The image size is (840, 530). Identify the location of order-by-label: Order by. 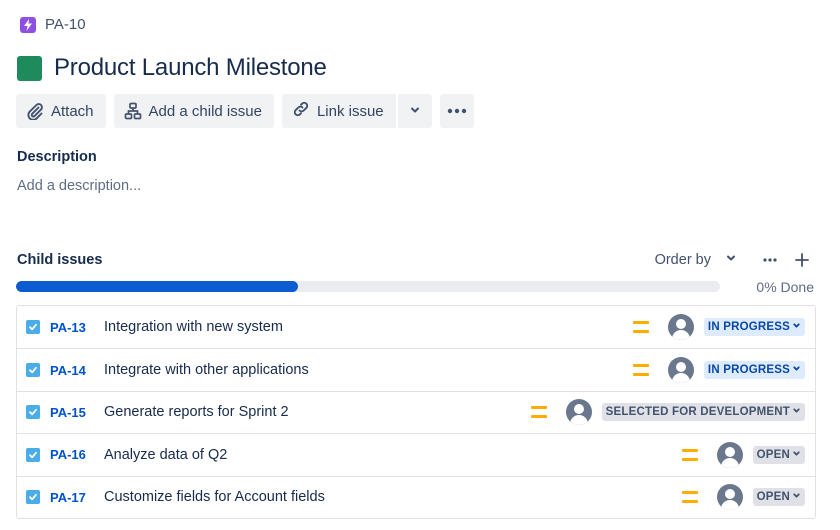
(682, 260).